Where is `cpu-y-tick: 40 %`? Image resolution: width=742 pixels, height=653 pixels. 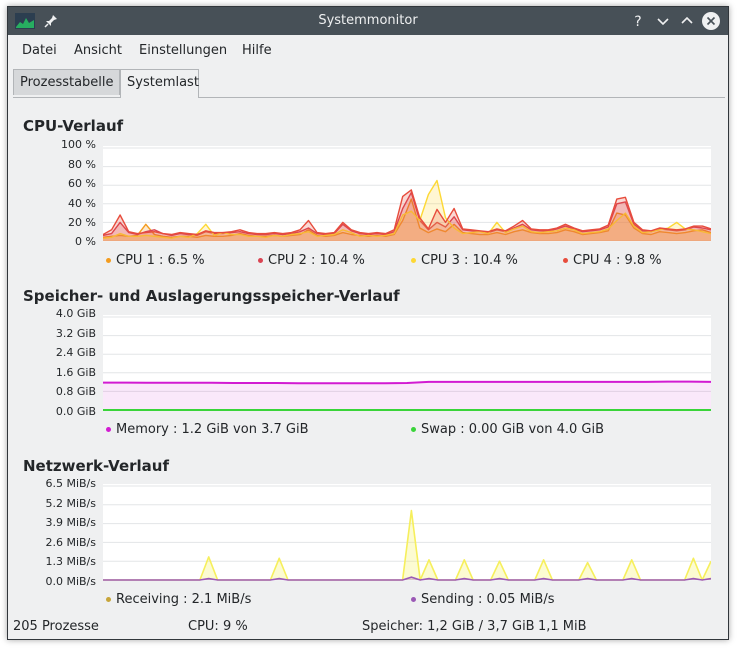 cpu-y-tick: 40 % is located at coordinates (82, 203).